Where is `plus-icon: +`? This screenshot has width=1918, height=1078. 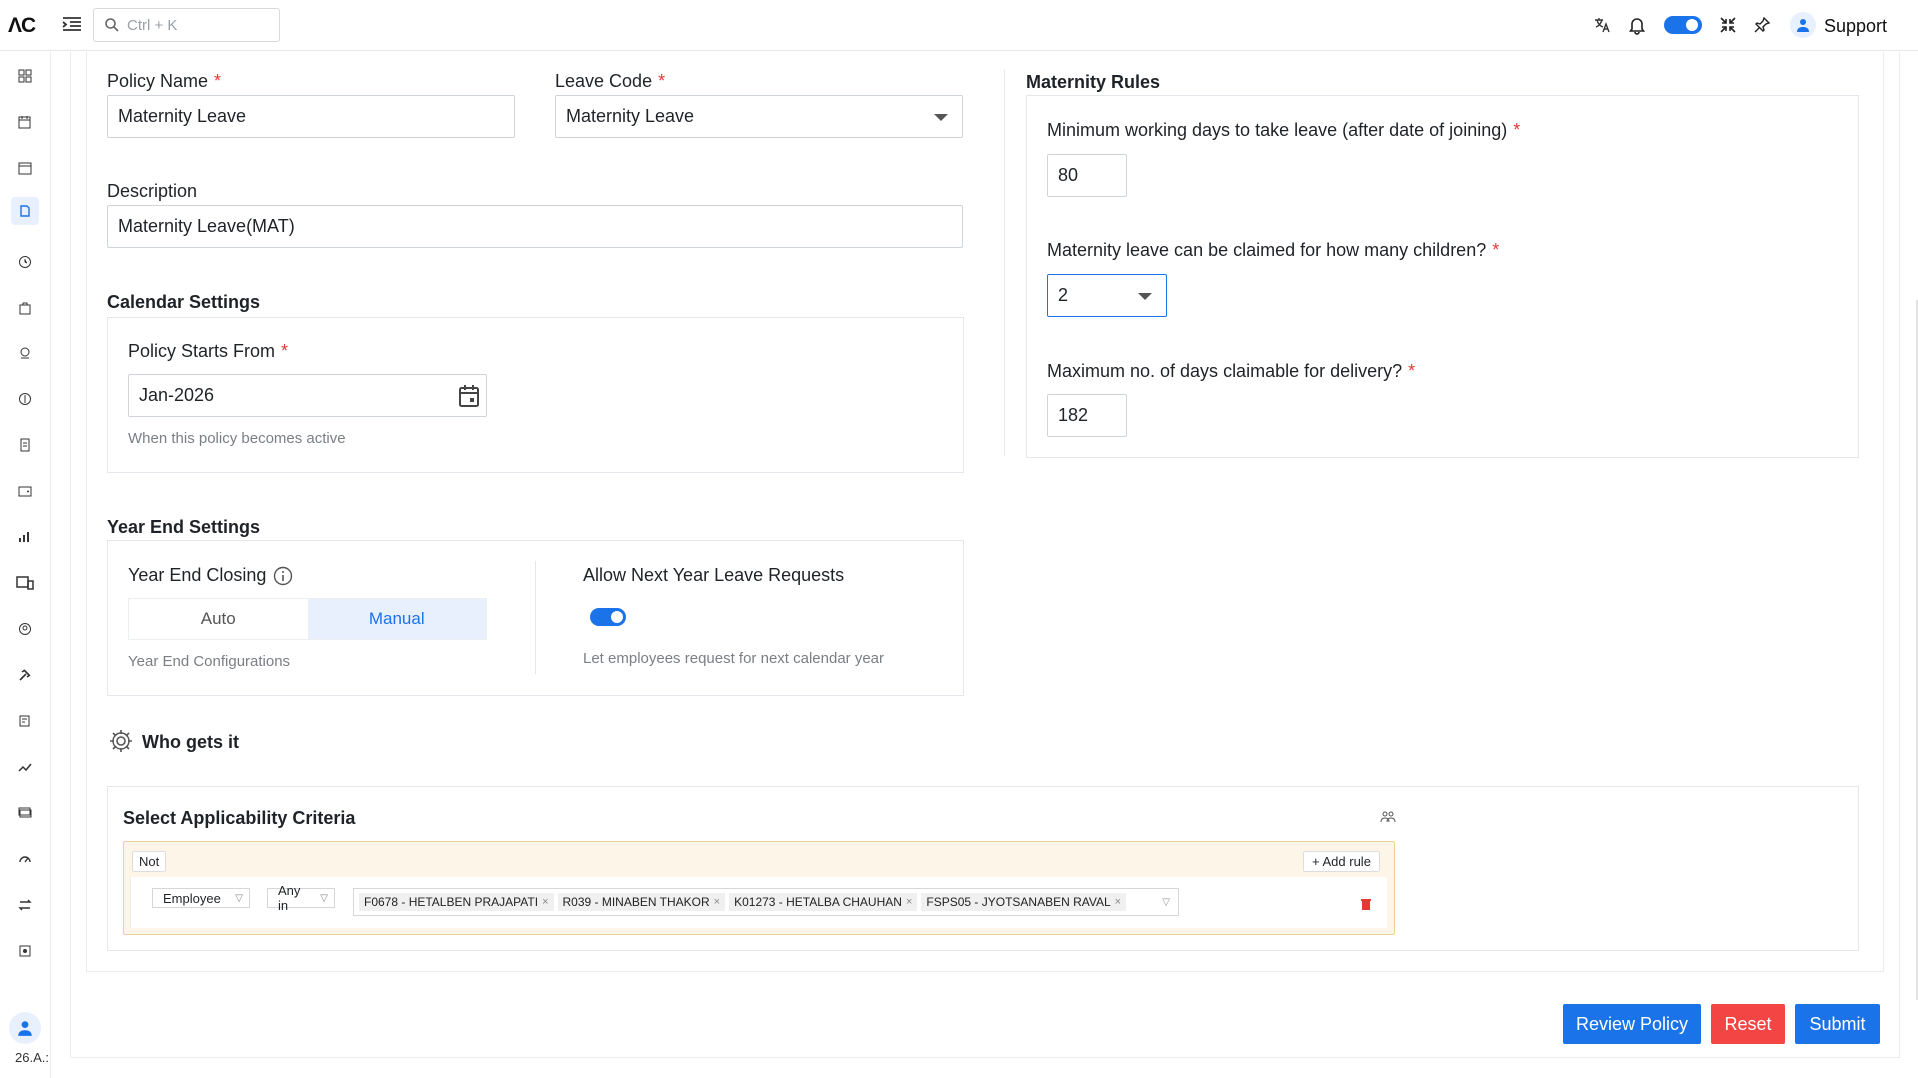 plus-icon: + is located at coordinates (1317, 861).